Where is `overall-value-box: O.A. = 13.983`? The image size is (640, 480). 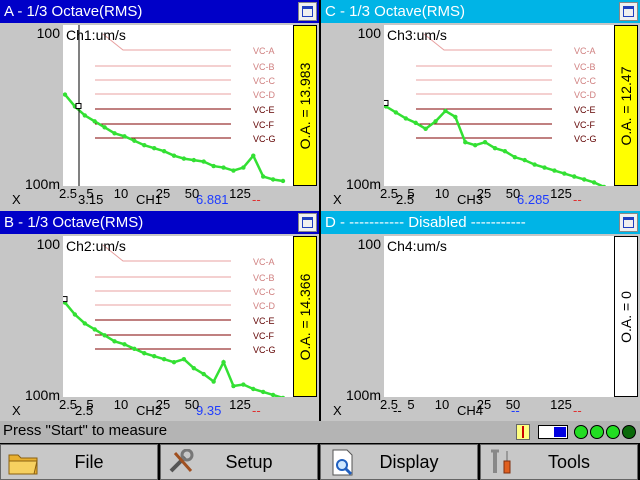
overall-value-box: O.A. = 13.983 is located at coordinates (305, 105).